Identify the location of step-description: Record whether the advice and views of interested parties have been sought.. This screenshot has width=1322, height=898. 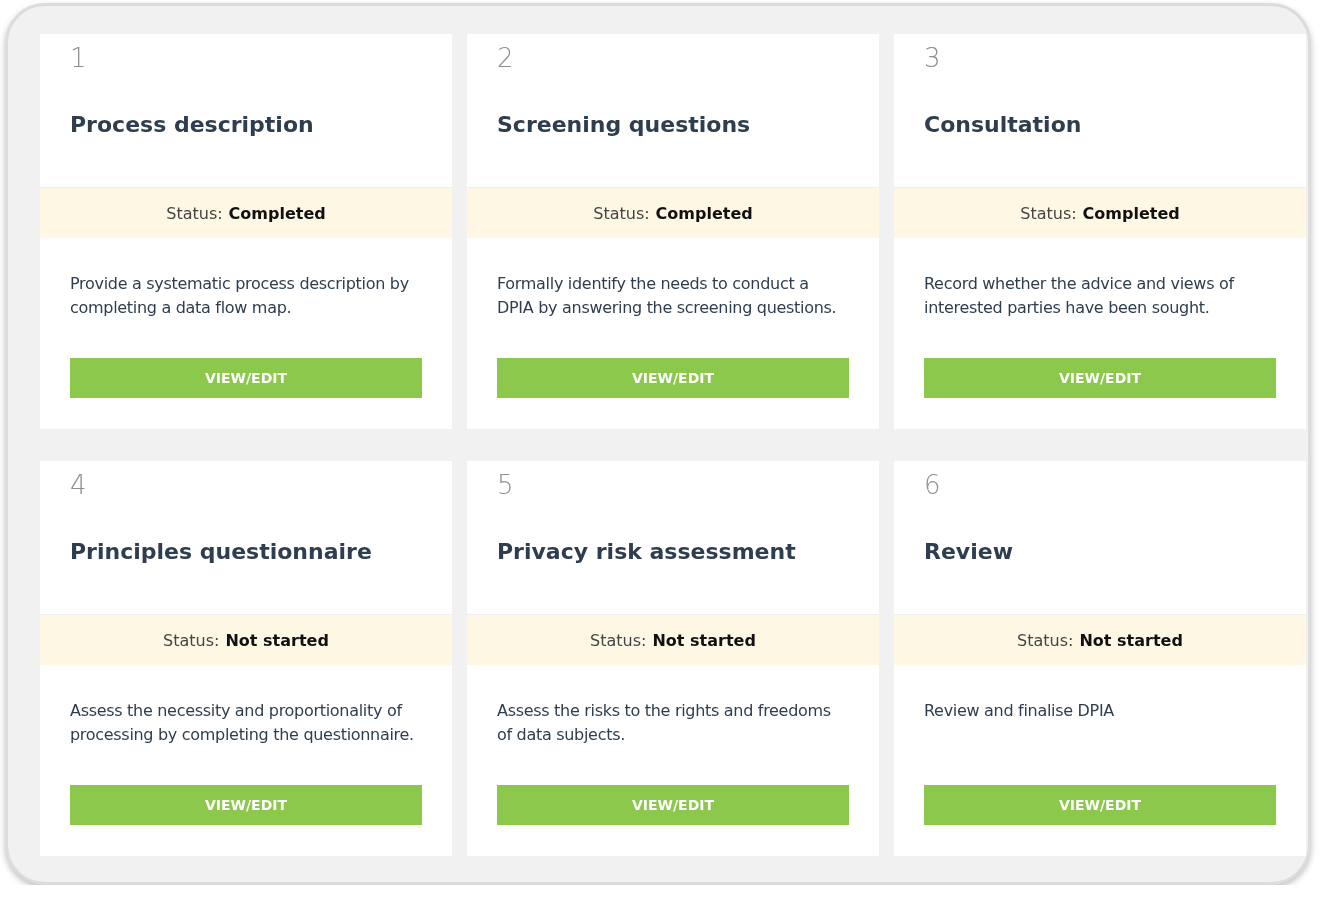
(1080, 296).